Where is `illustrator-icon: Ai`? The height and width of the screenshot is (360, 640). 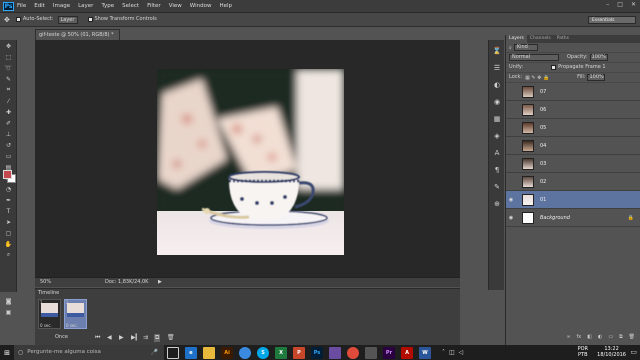
illustrator-icon: Ai is located at coordinates (227, 352).